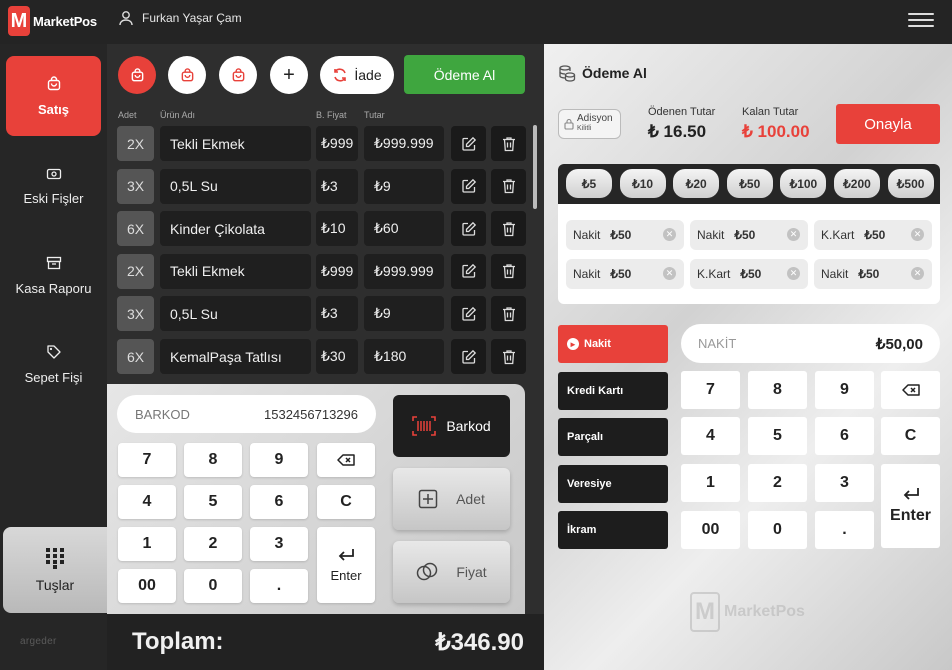 Image resolution: width=952 pixels, height=670 pixels. Describe the element at coordinates (810, 343) in the screenshot. I see `payment-amount-input: NAKİT ₺50,00` at that location.